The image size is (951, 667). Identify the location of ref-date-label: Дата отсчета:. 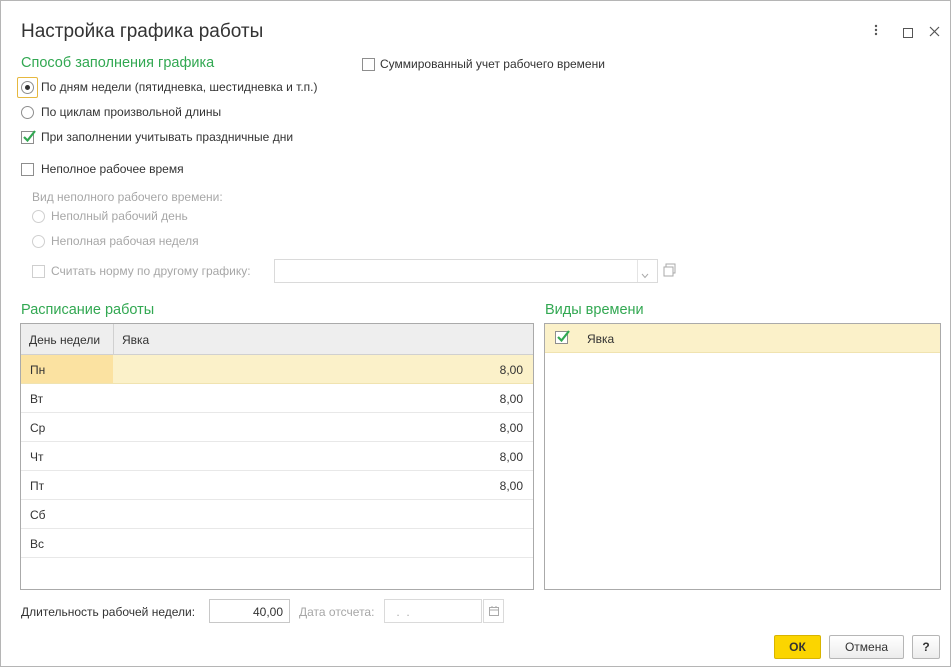
(337, 612).